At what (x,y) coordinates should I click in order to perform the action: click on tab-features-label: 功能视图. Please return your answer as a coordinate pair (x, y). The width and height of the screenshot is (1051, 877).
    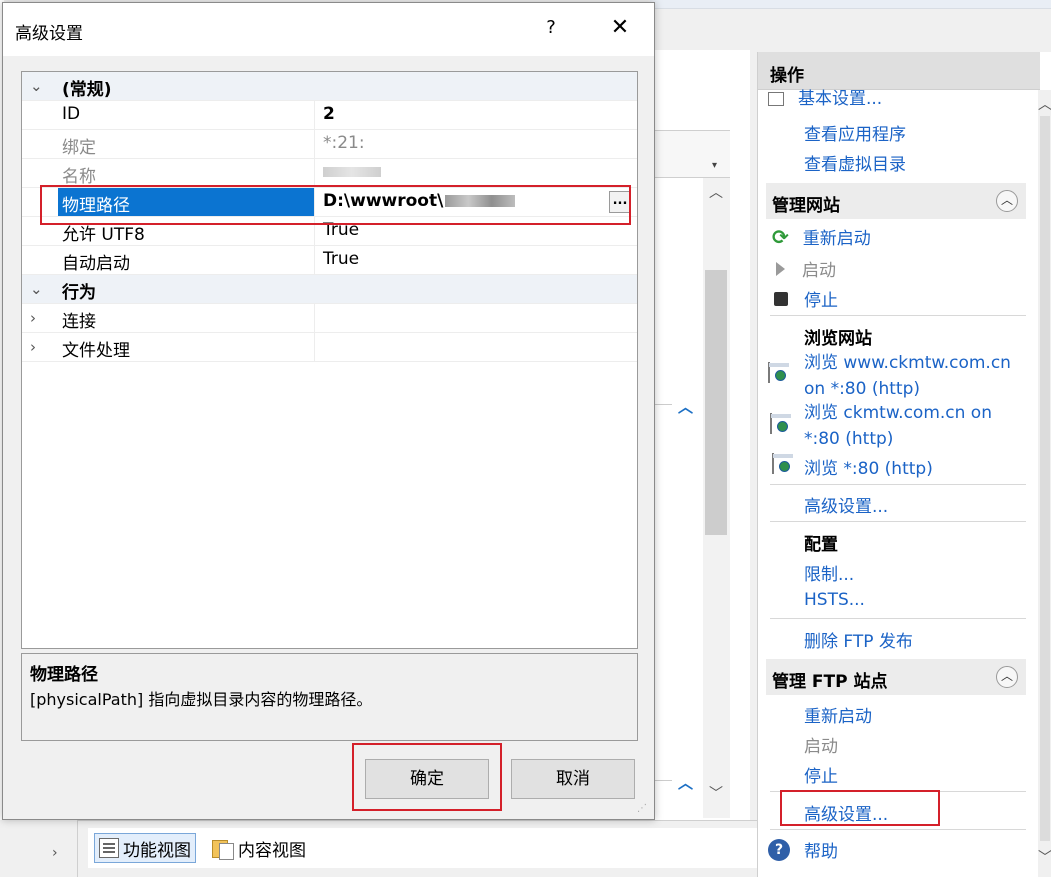
    Looking at the image, I should click on (157, 850).